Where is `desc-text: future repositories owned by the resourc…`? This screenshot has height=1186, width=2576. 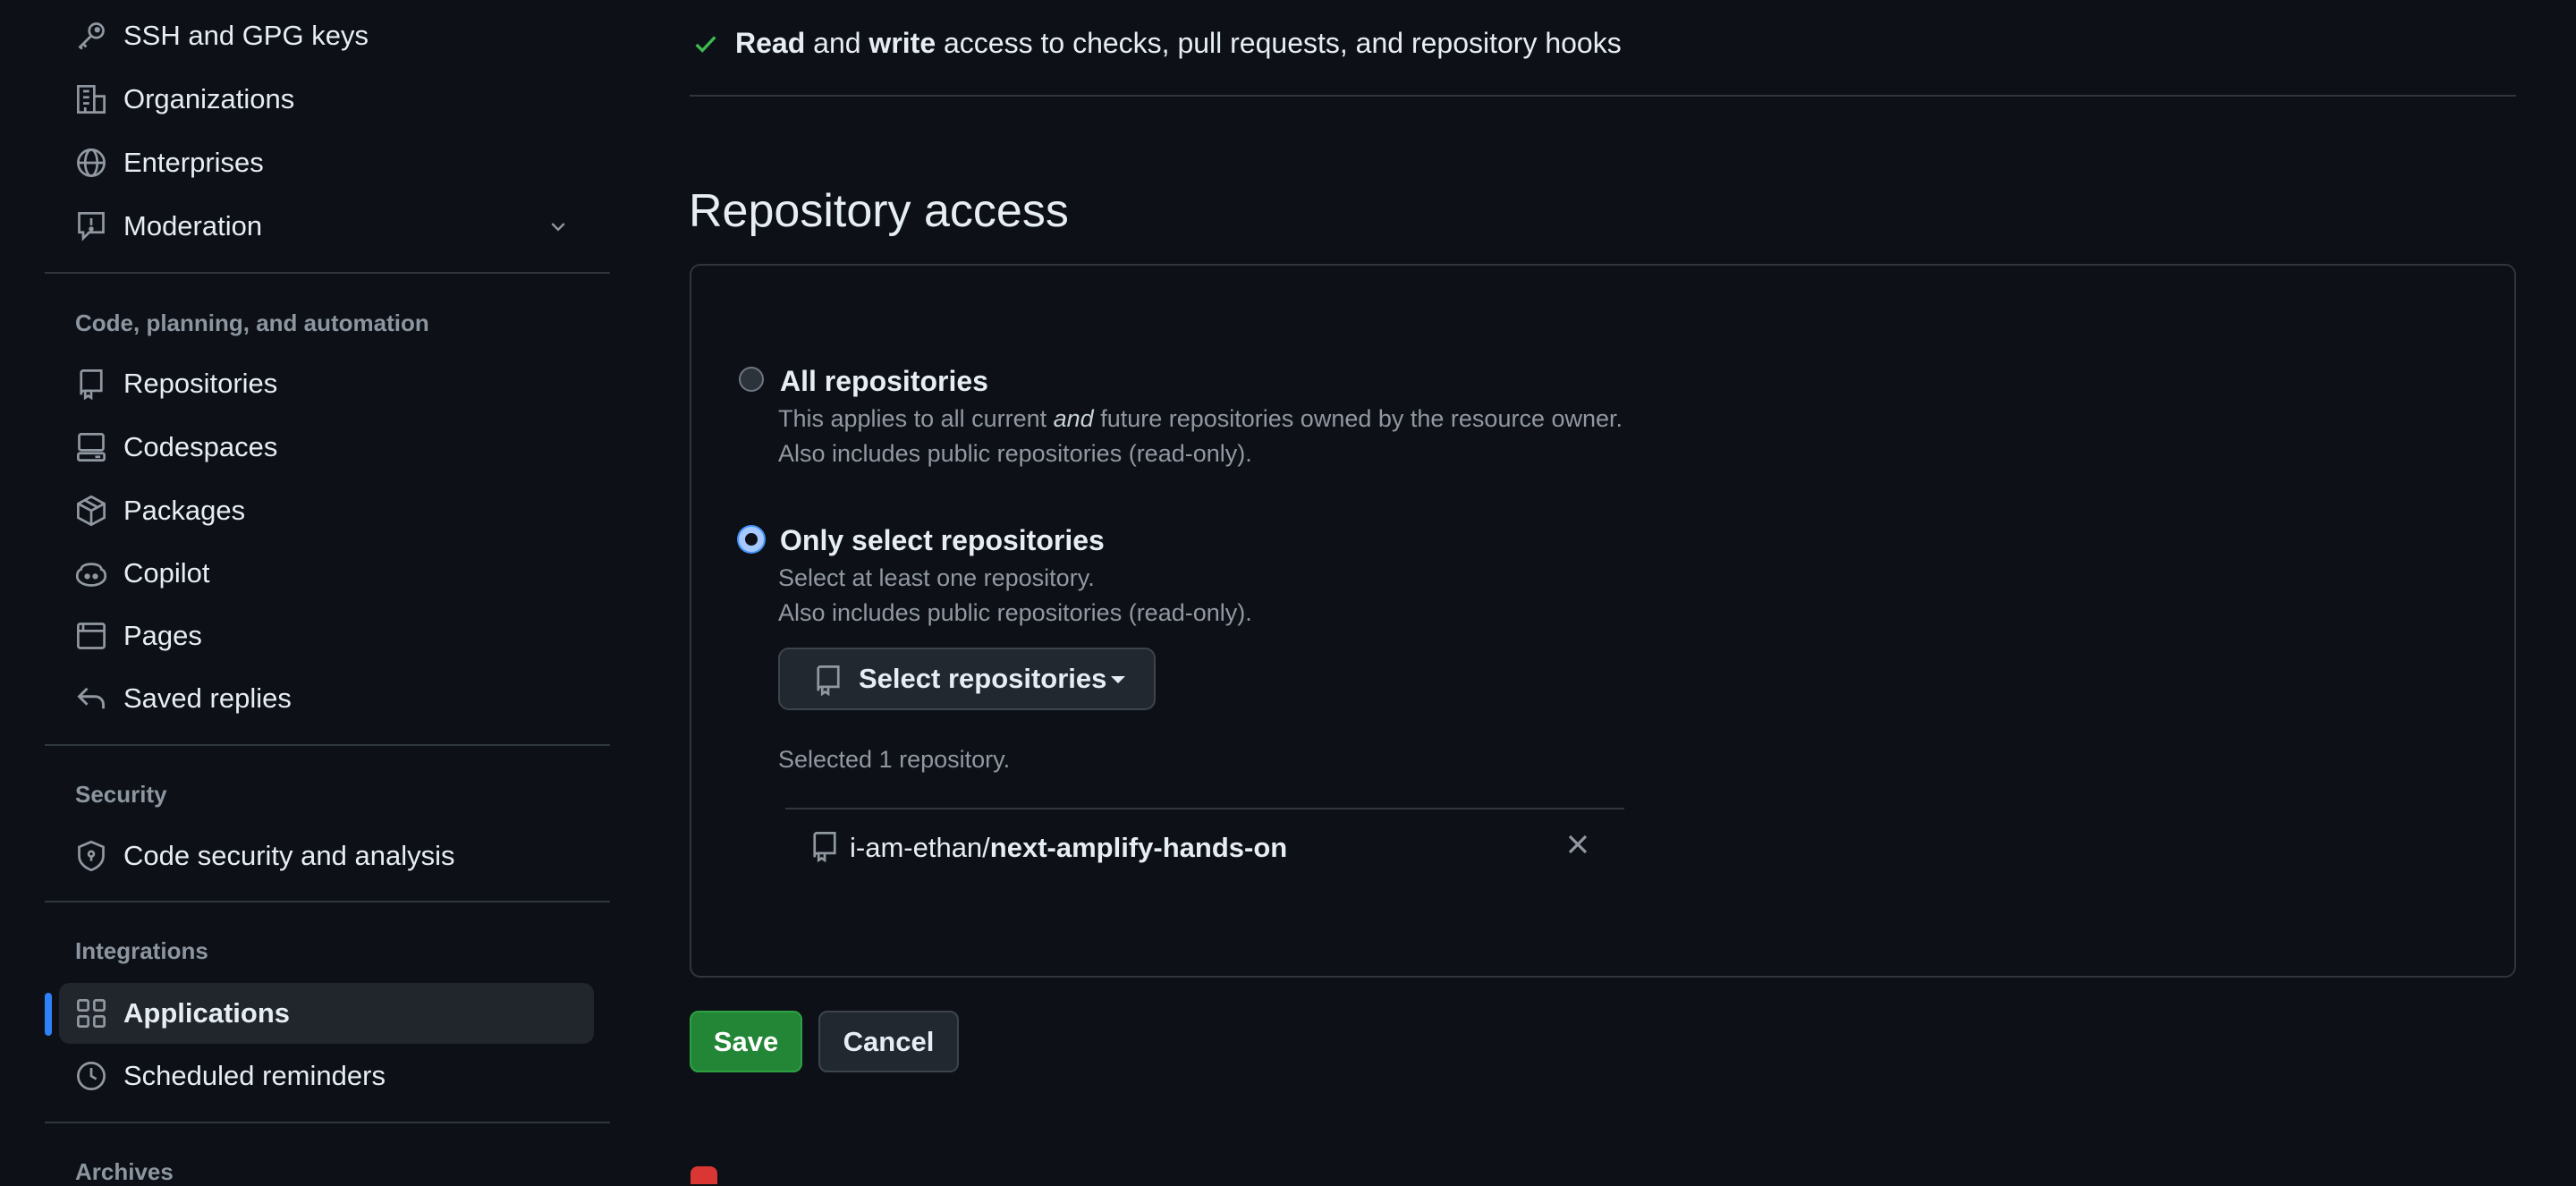
desc-text: future repositories owned by the resourc… is located at coordinates (1358, 418).